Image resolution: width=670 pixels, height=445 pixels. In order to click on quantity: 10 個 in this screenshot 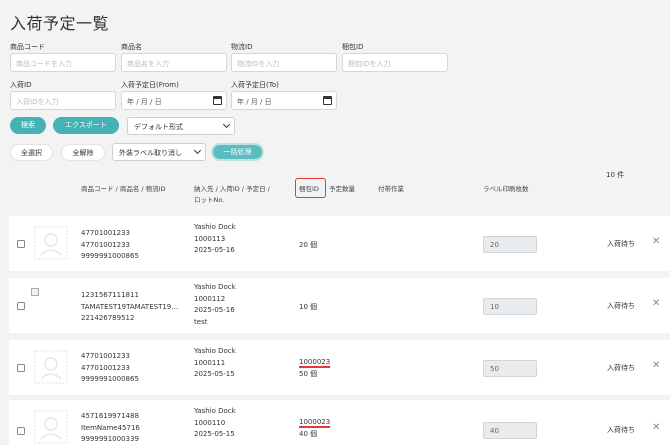, I will do `click(308, 307)`.